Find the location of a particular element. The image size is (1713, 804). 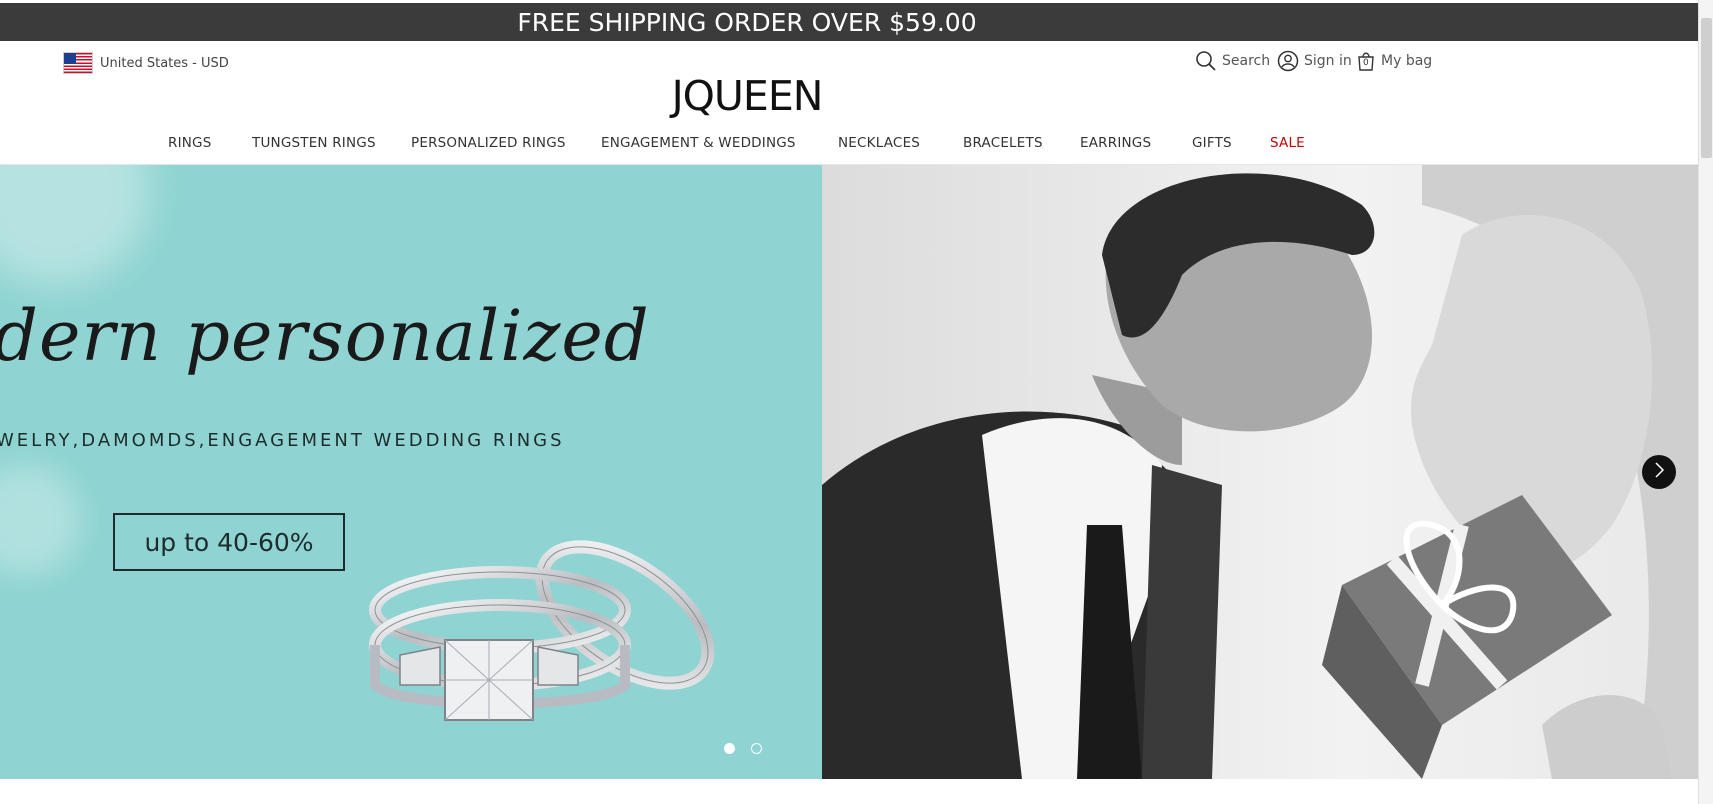

rings-illustration is located at coordinates (542, 630).